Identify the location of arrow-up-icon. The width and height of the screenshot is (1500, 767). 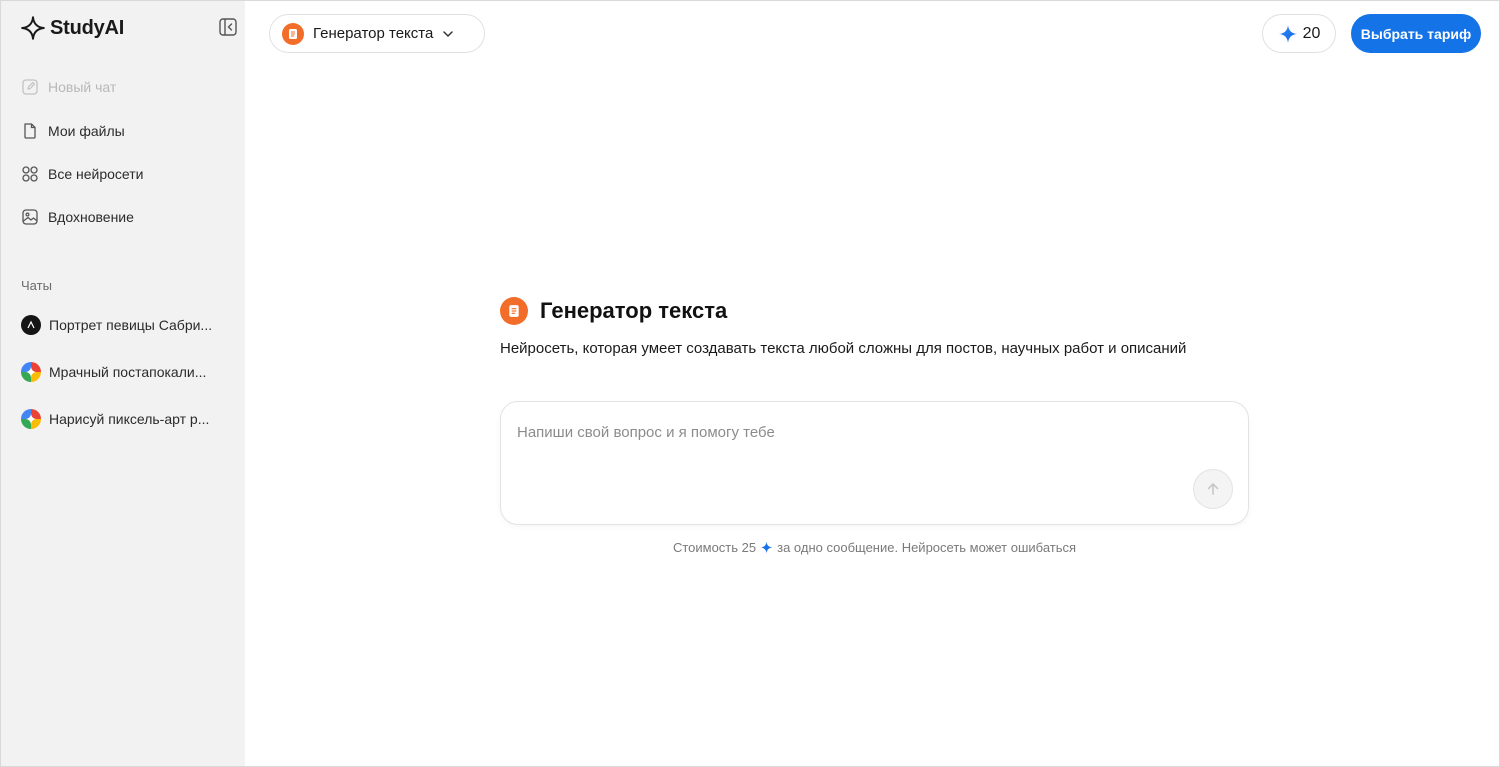
(1213, 489).